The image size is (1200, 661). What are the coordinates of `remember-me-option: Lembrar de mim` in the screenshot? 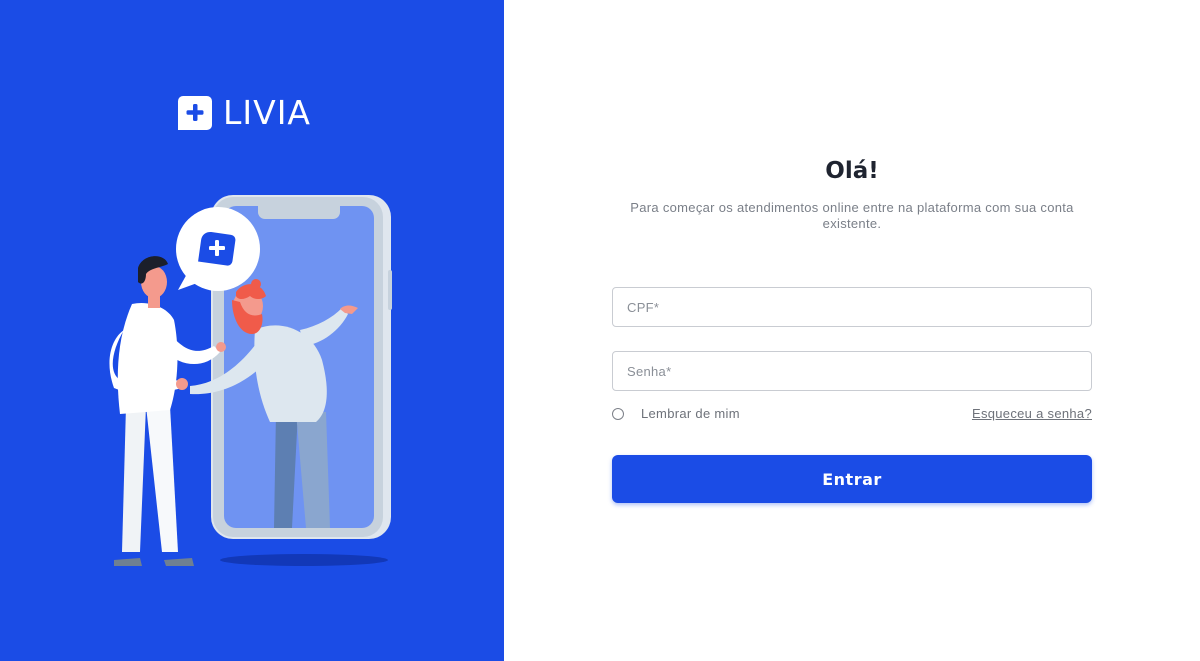 It's located at (676, 413).